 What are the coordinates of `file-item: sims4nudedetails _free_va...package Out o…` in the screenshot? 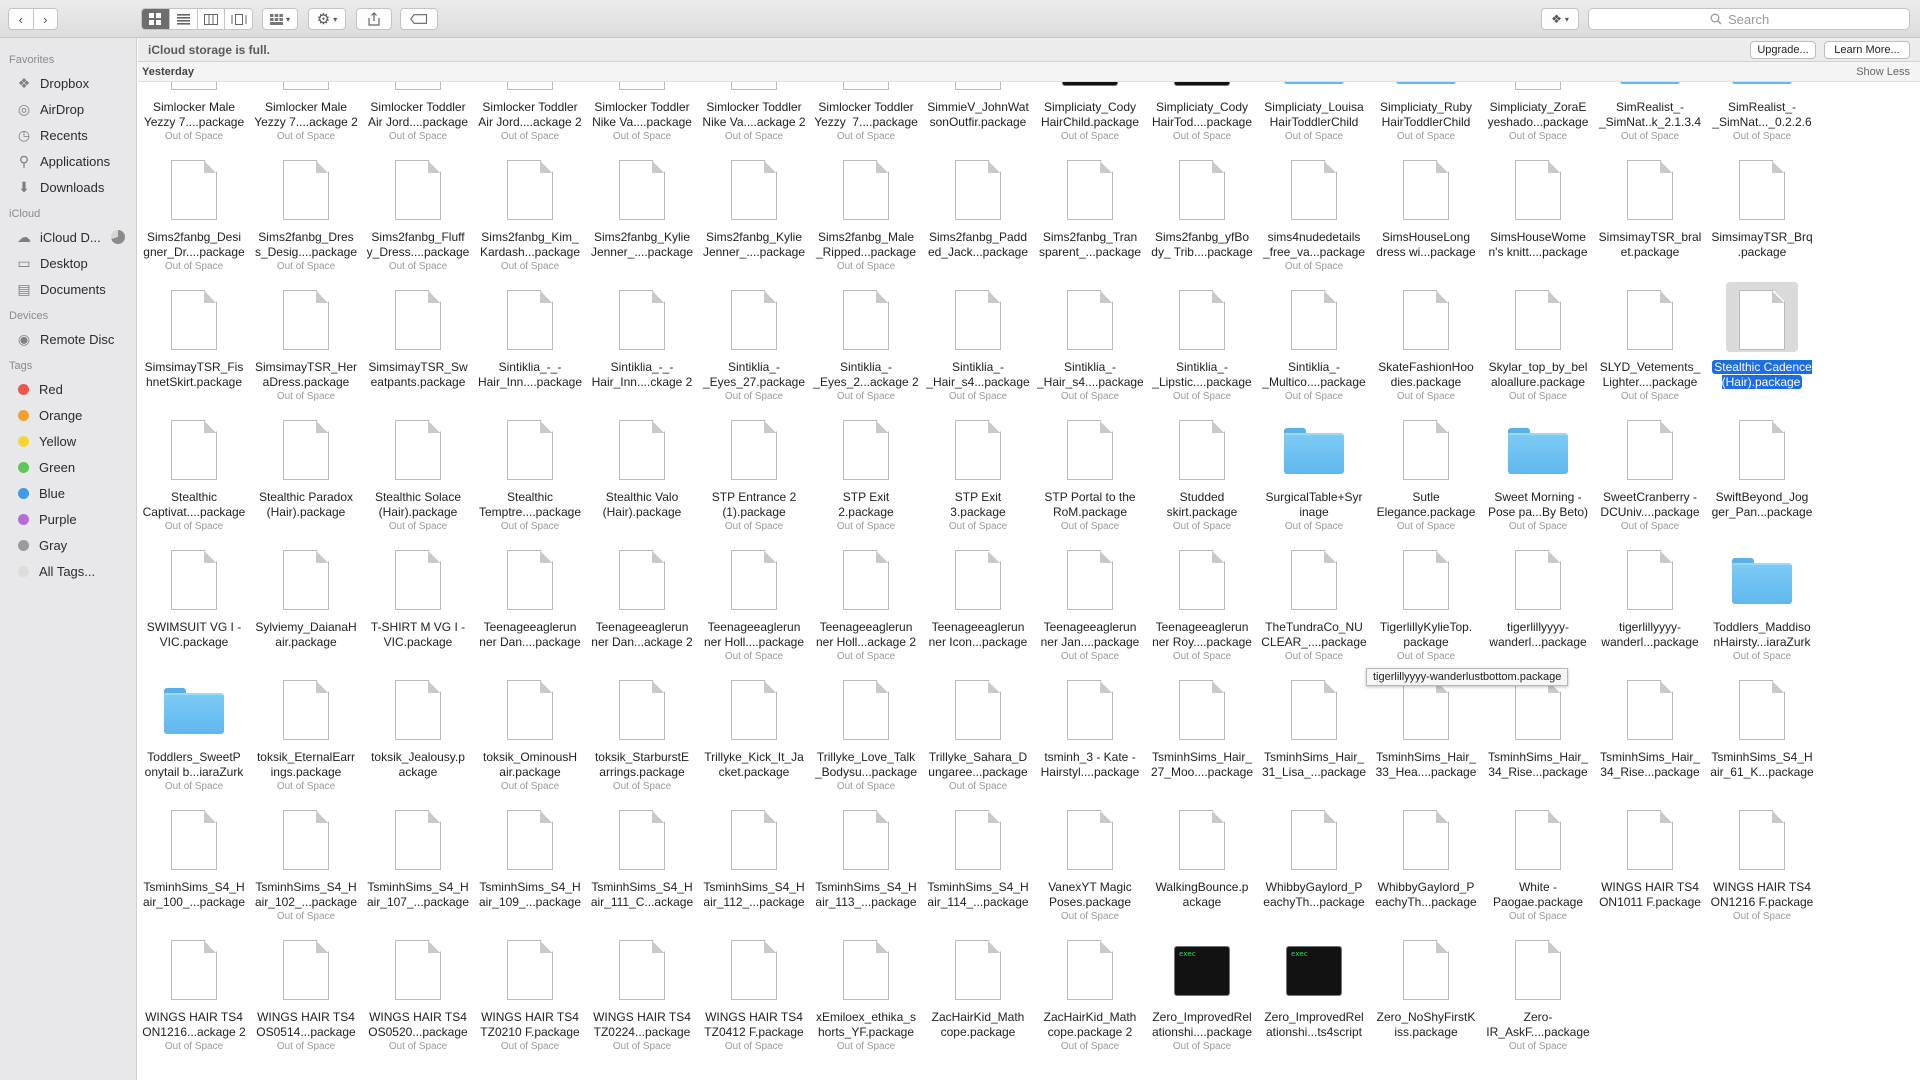 It's located at (1314, 215).